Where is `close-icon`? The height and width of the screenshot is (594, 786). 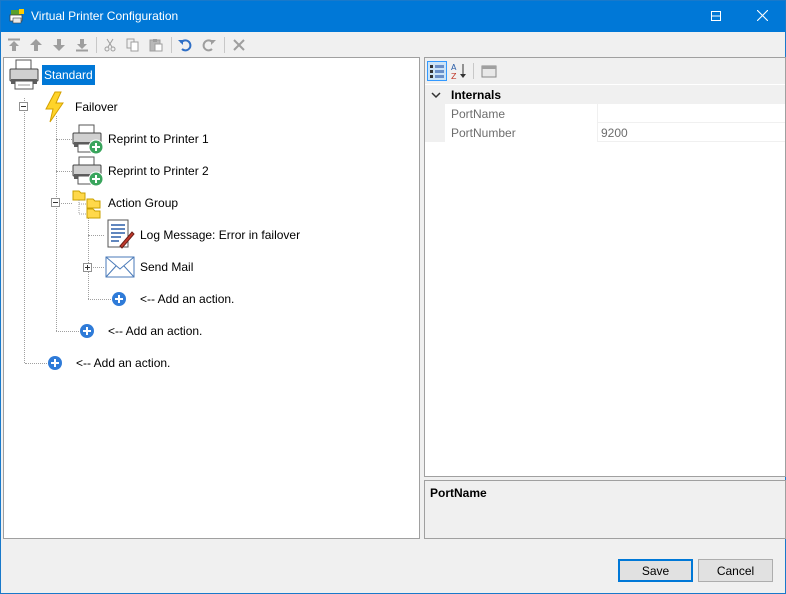
close-icon is located at coordinates (762, 16).